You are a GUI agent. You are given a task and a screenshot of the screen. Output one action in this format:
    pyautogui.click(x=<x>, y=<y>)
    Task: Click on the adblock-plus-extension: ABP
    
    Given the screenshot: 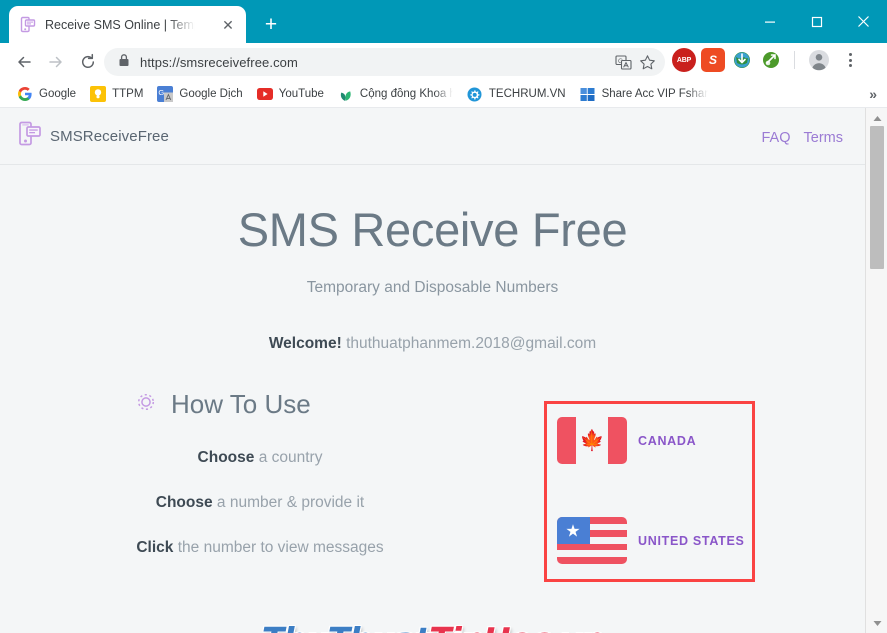 What is the action you would take?
    pyautogui.click(x=684, y=60)
    